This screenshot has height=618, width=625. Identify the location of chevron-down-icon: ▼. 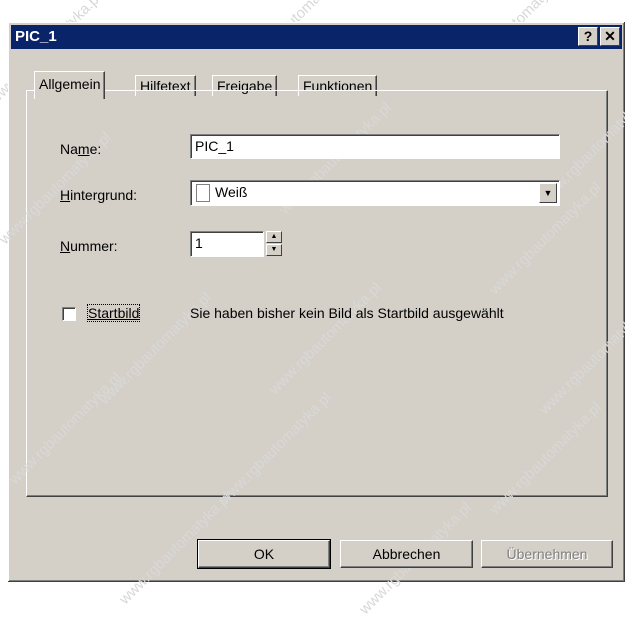
(548, 193).